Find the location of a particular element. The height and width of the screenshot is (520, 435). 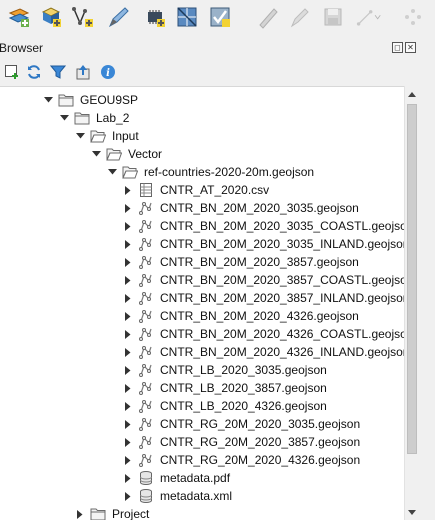

vertex-tool-icon is located at coordinates (413, 17).